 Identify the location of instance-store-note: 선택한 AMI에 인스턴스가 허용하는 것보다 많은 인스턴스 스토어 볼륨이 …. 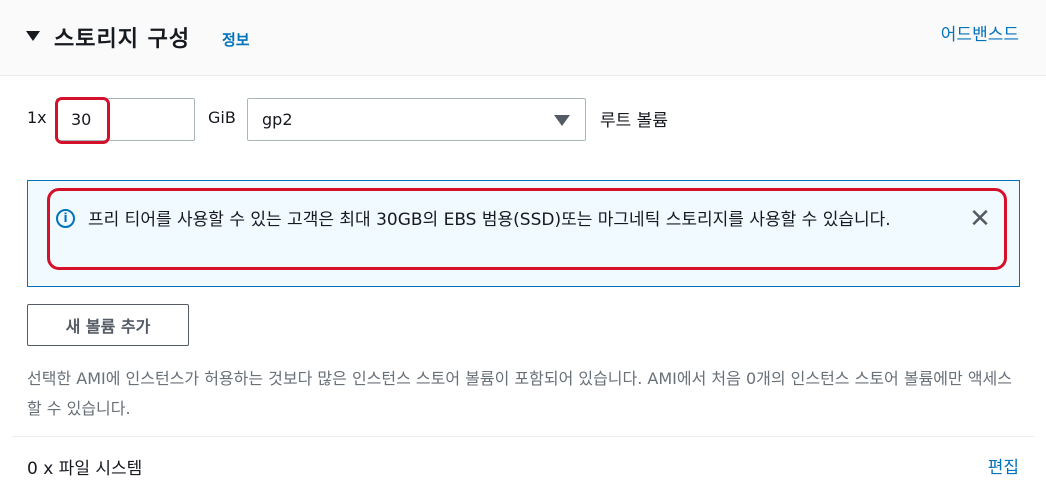
(519, 393).